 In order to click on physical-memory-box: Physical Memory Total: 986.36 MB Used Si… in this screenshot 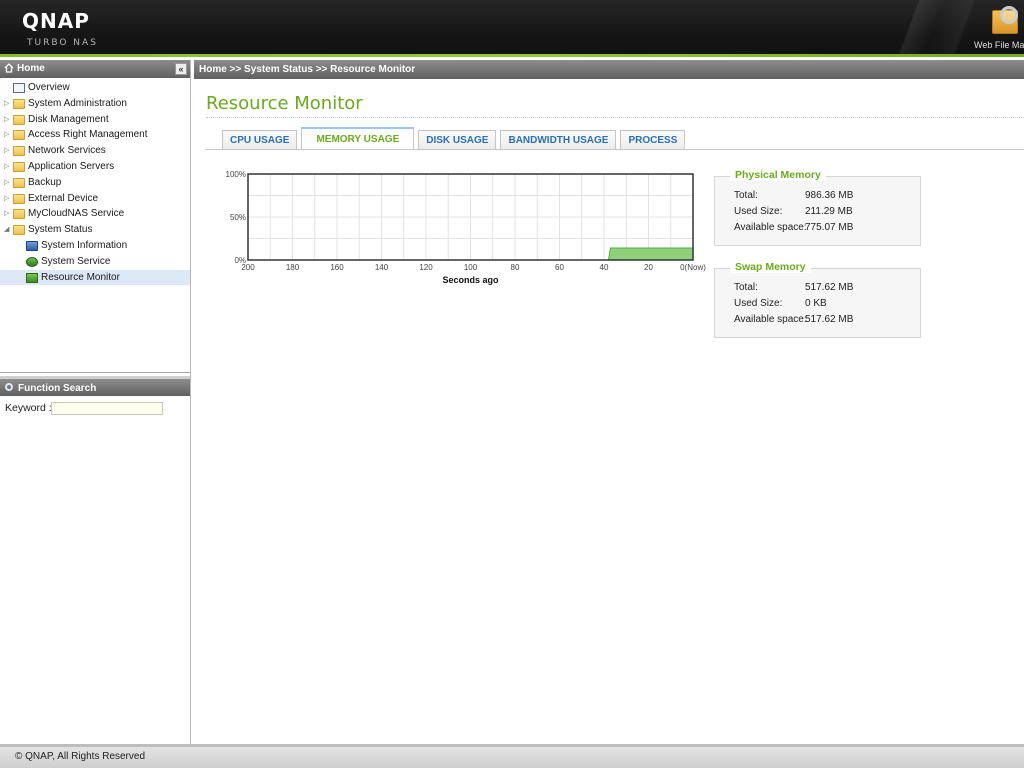, I will do `click(817, 207)`.